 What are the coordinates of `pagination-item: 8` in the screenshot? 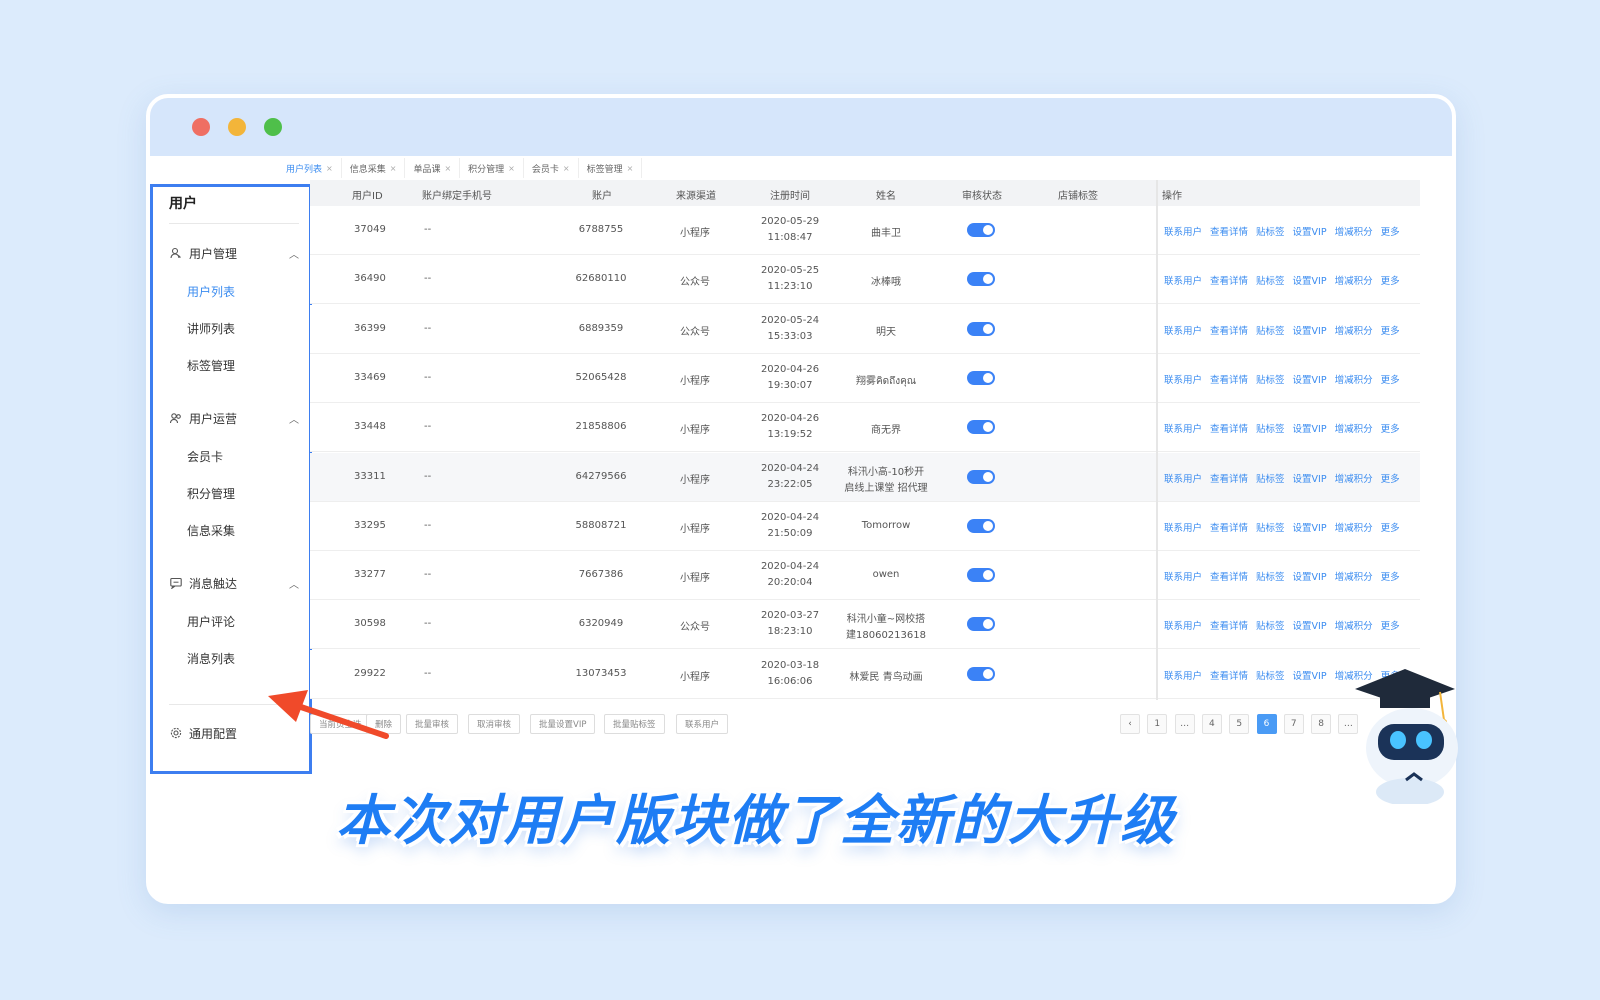 It's located at (1321, 724).